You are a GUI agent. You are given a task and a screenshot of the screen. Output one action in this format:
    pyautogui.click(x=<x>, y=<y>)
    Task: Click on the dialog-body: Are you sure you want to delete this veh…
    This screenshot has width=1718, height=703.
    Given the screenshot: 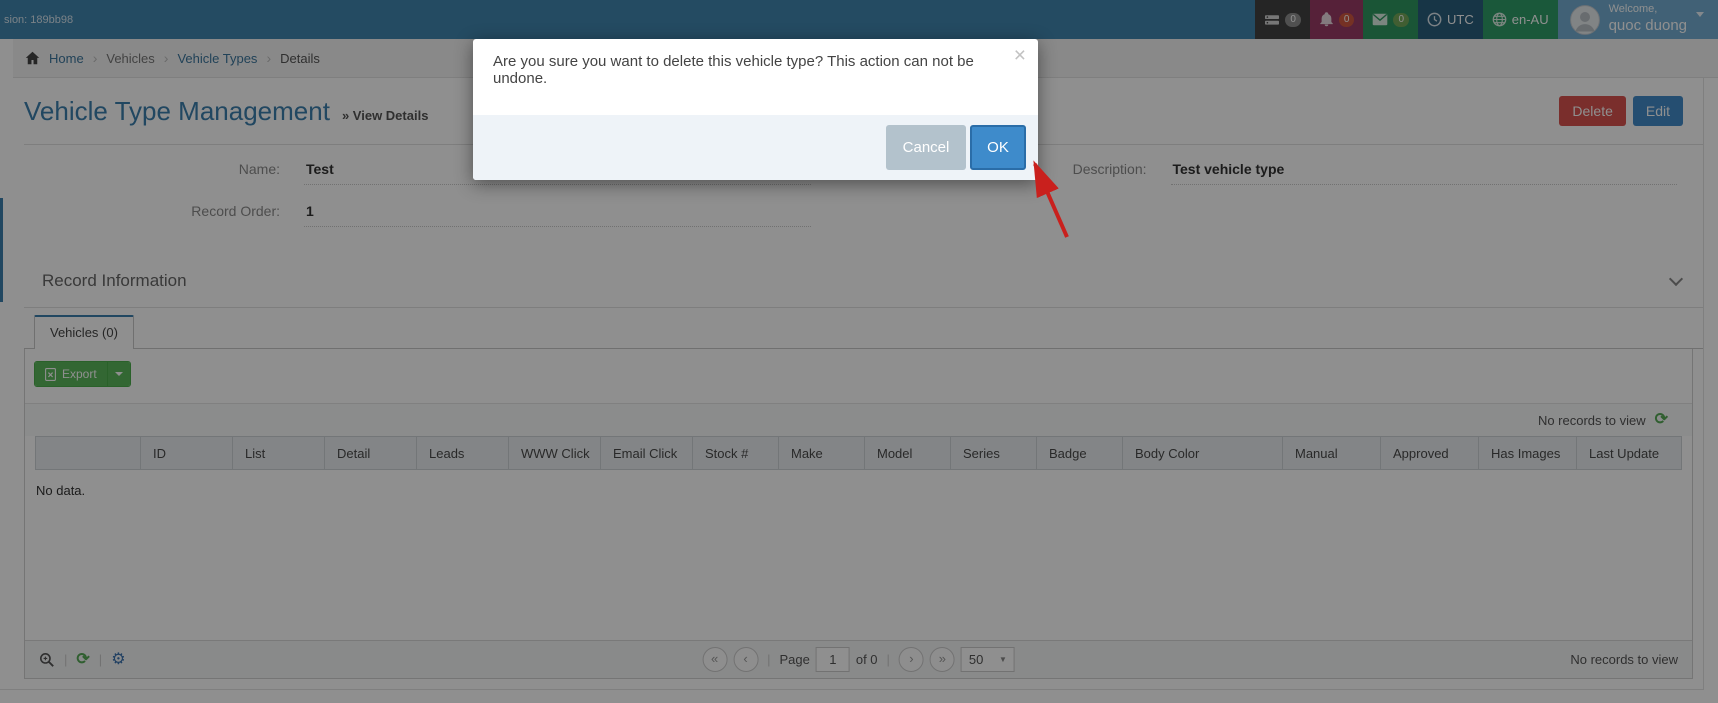 What is the action you would take?
    pyautogui.click(x=755, y=77)
    